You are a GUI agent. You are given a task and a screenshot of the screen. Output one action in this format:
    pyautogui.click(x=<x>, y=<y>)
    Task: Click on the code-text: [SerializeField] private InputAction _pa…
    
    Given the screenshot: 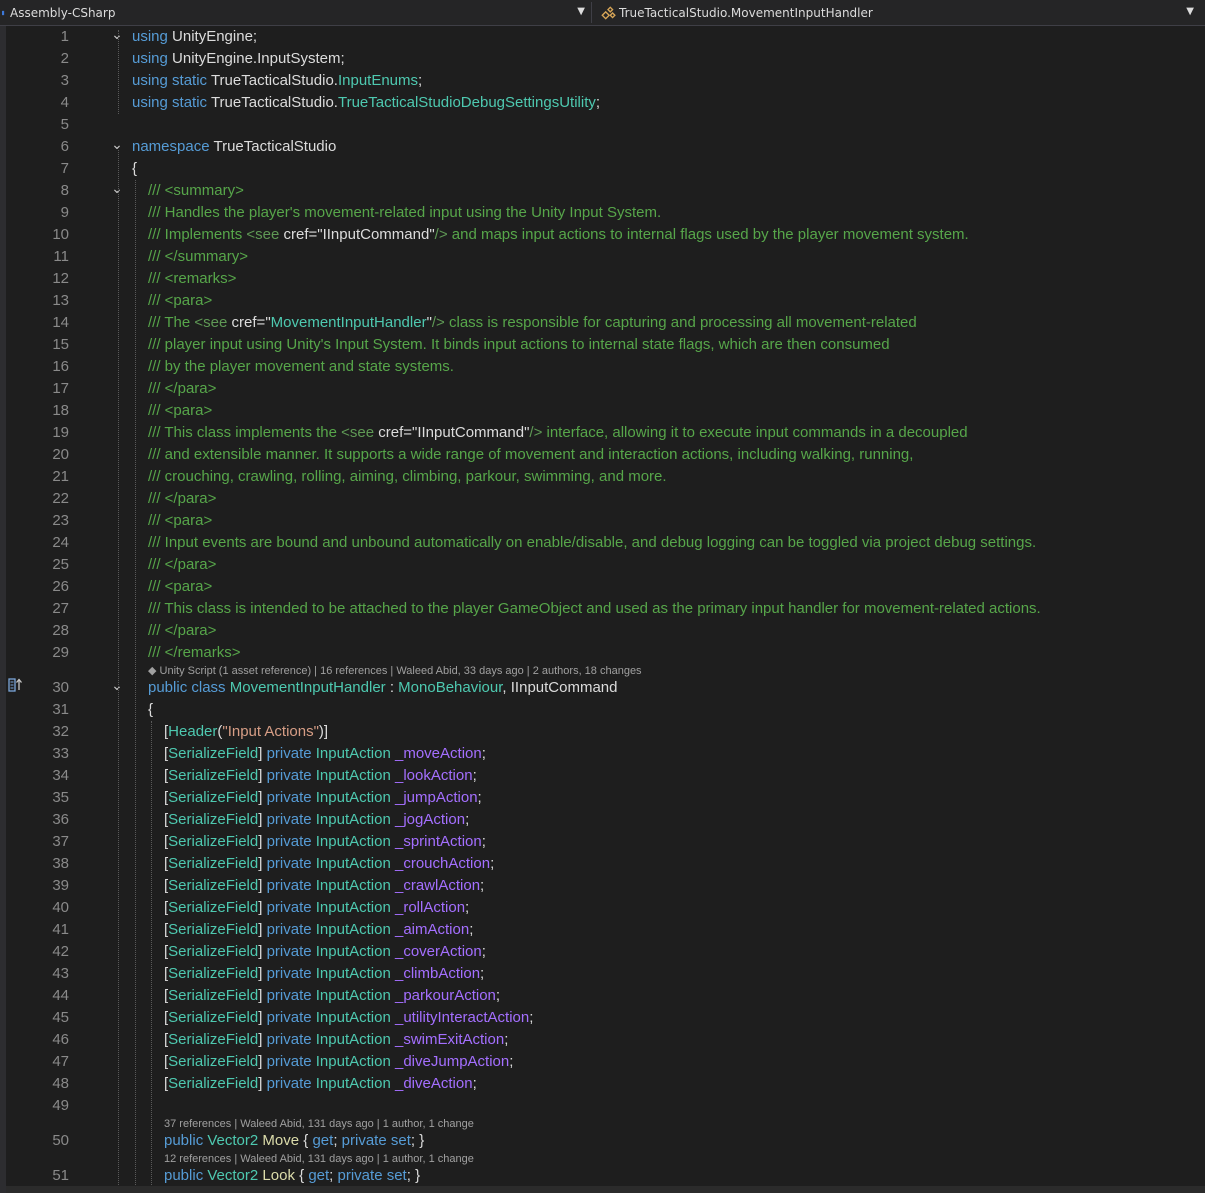 What is the action you would take?
    pyautogui.click(x=332, y=995)
    